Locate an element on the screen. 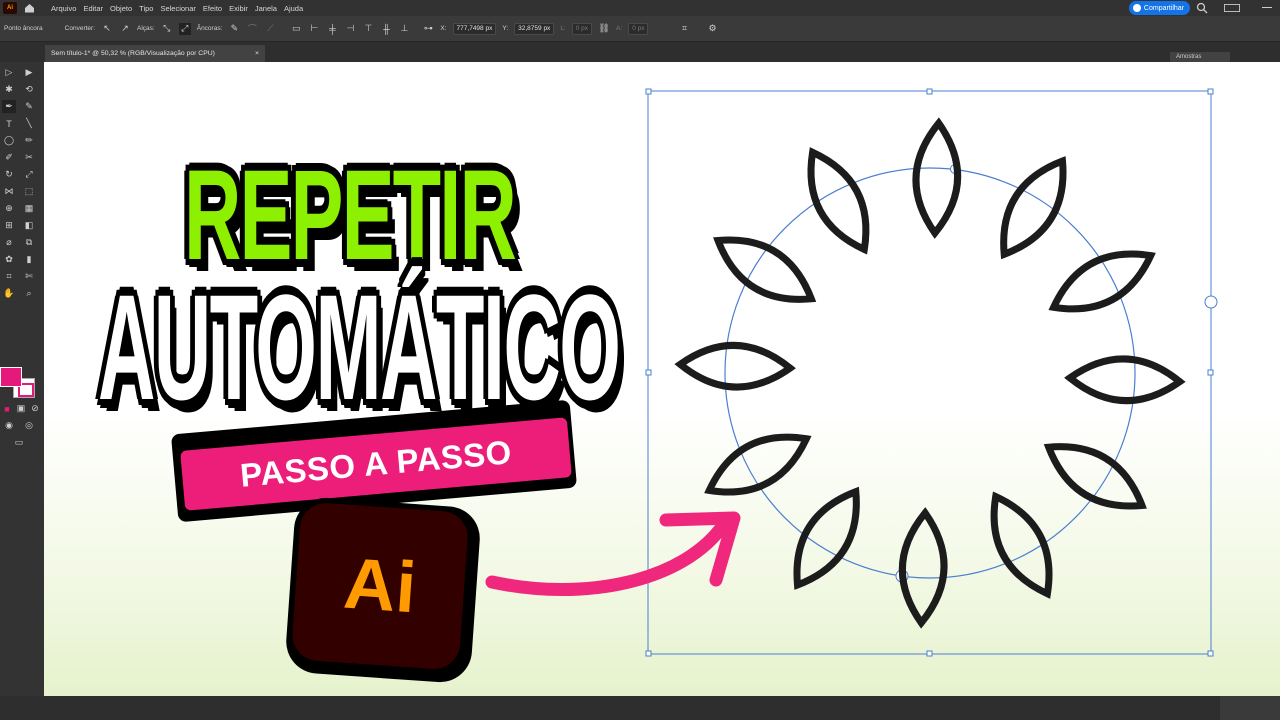 This screenshot has height=720, width=1280. paintbrush-icon: ✏ is located at coordinates (29, 140).